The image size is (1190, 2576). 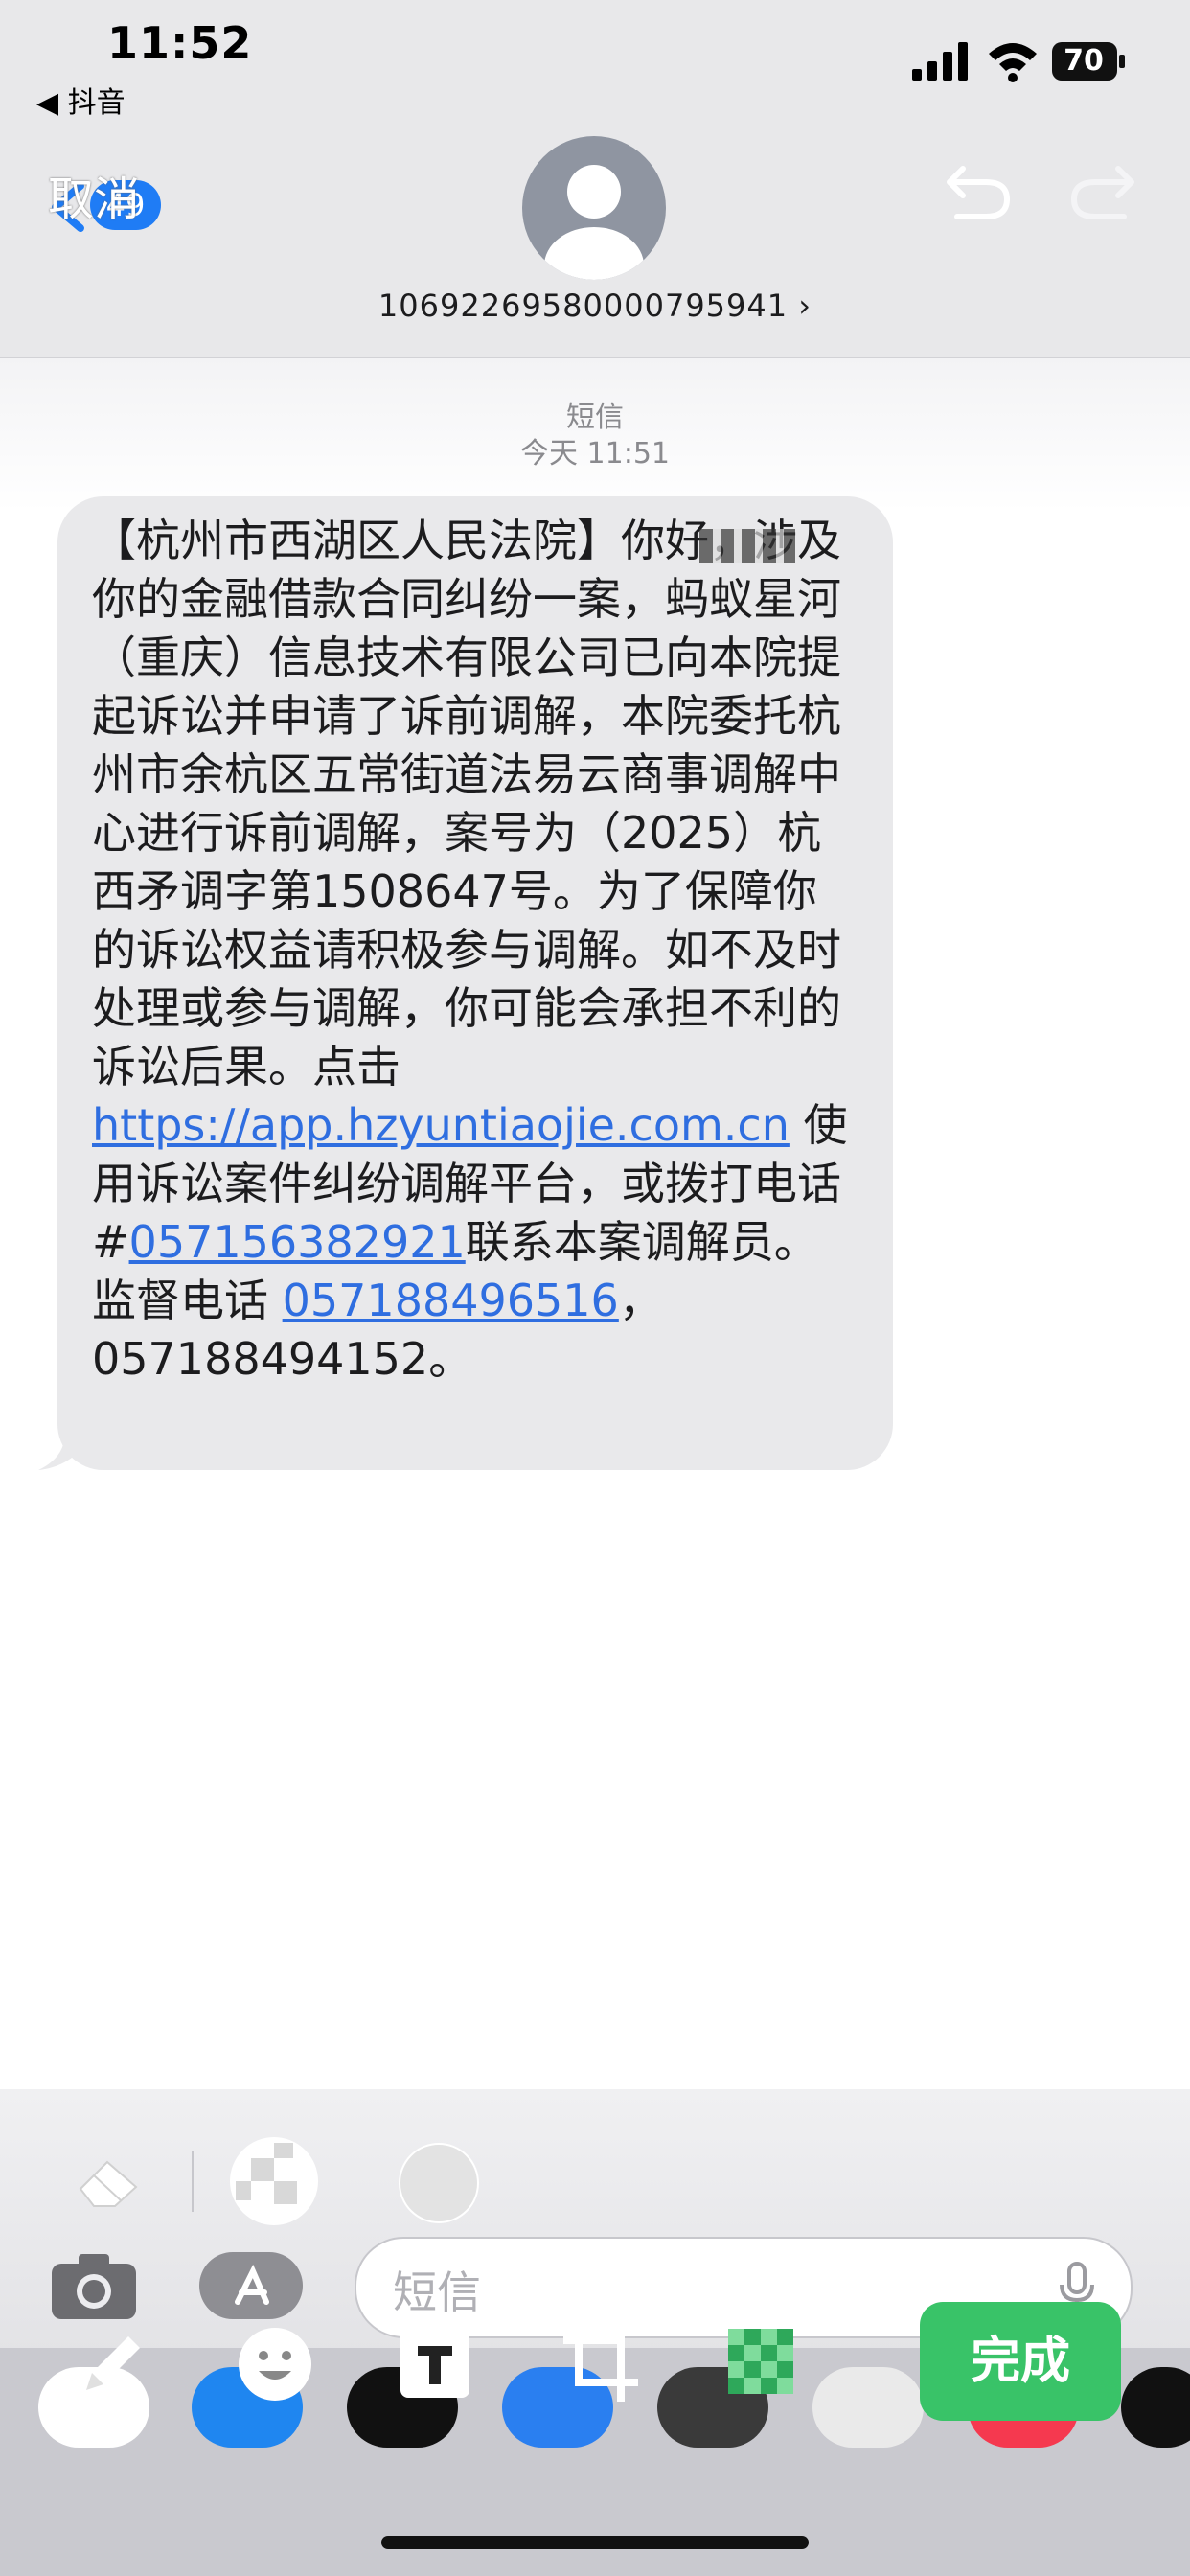 What do you see at coordinates (357, 540) in the screenshot?
I see `message-sender-tag: 【杭州市西湖区人民法院】` at bounding box center [357, 540].